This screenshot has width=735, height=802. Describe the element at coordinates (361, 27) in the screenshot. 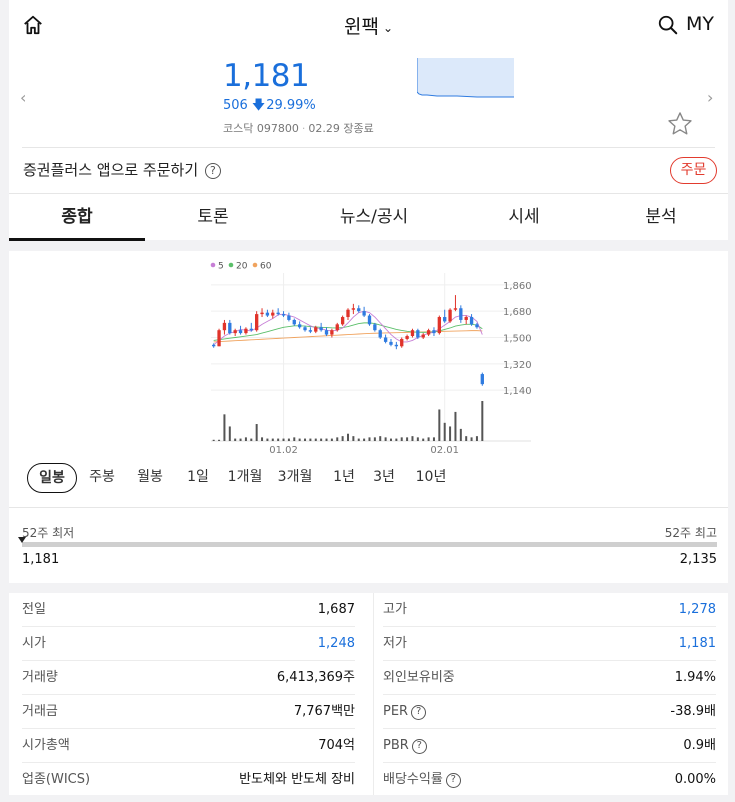

I see `stock-name: 윈팩` at that location.